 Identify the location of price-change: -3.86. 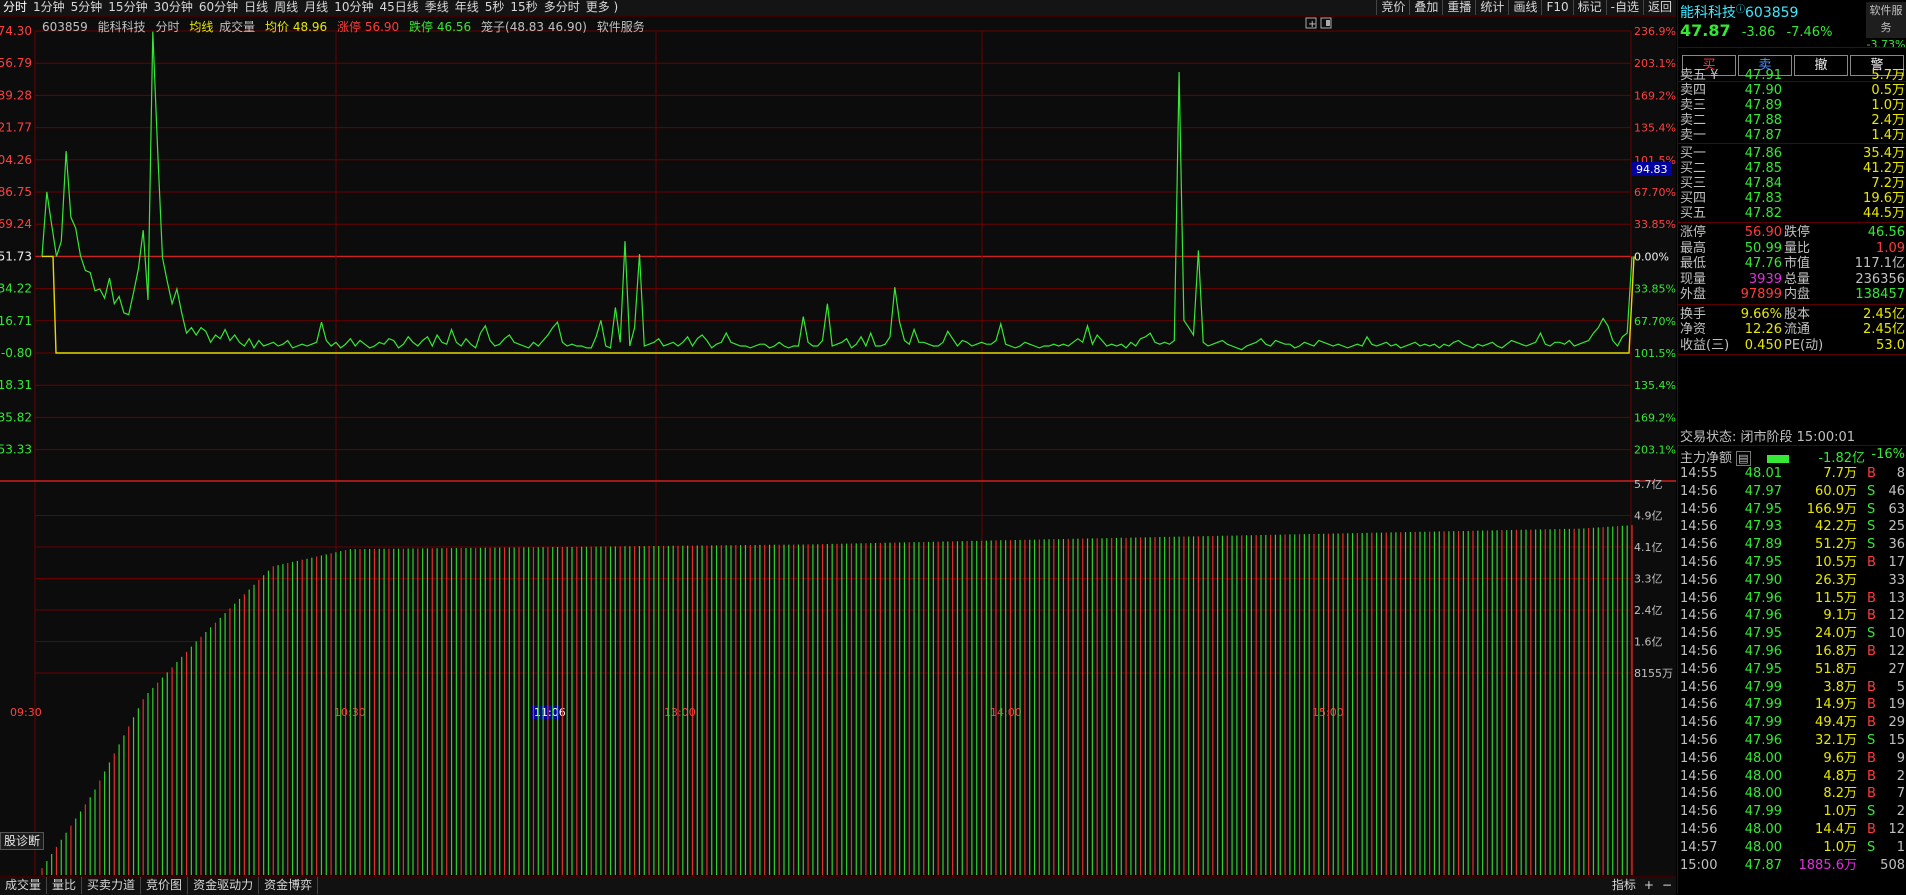
(1758, 32).